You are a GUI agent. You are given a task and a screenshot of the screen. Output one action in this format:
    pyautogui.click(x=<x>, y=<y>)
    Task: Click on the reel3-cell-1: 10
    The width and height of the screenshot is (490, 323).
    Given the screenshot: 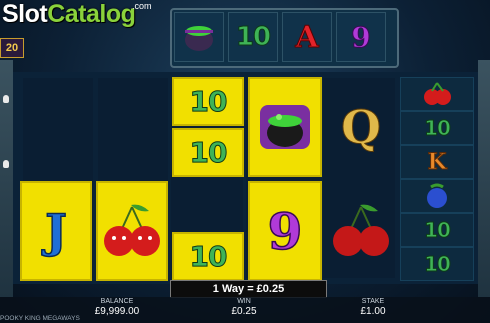 What is the action you would take?
    pyautogui.click(x=208, y=101)
    